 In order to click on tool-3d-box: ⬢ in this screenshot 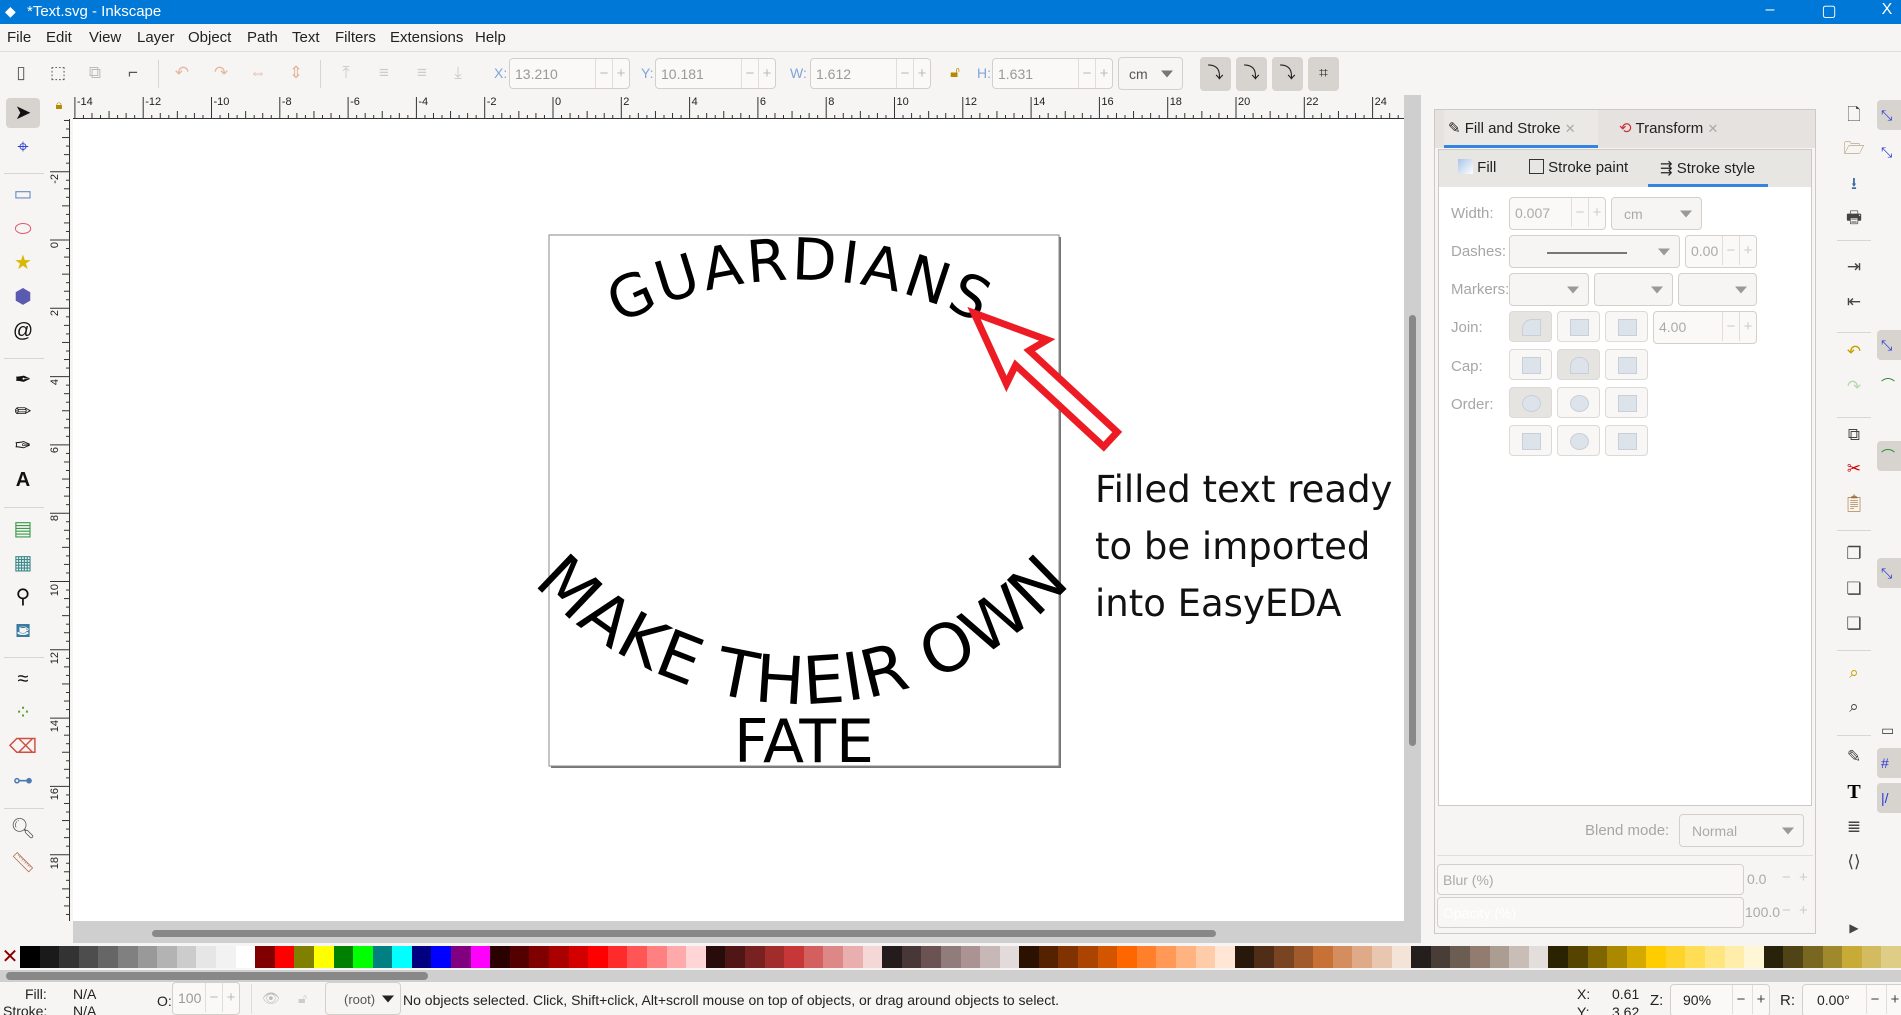, I will do `click(23, 297)`.